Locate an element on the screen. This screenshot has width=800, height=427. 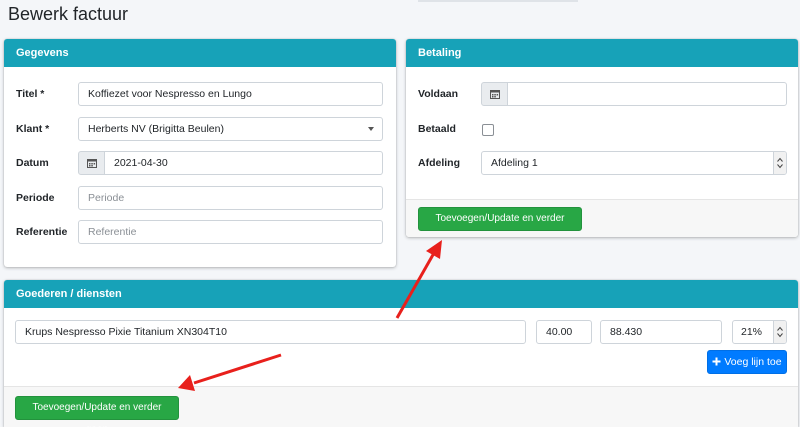
periode-input: Periode is located at coordinates (230, 198).